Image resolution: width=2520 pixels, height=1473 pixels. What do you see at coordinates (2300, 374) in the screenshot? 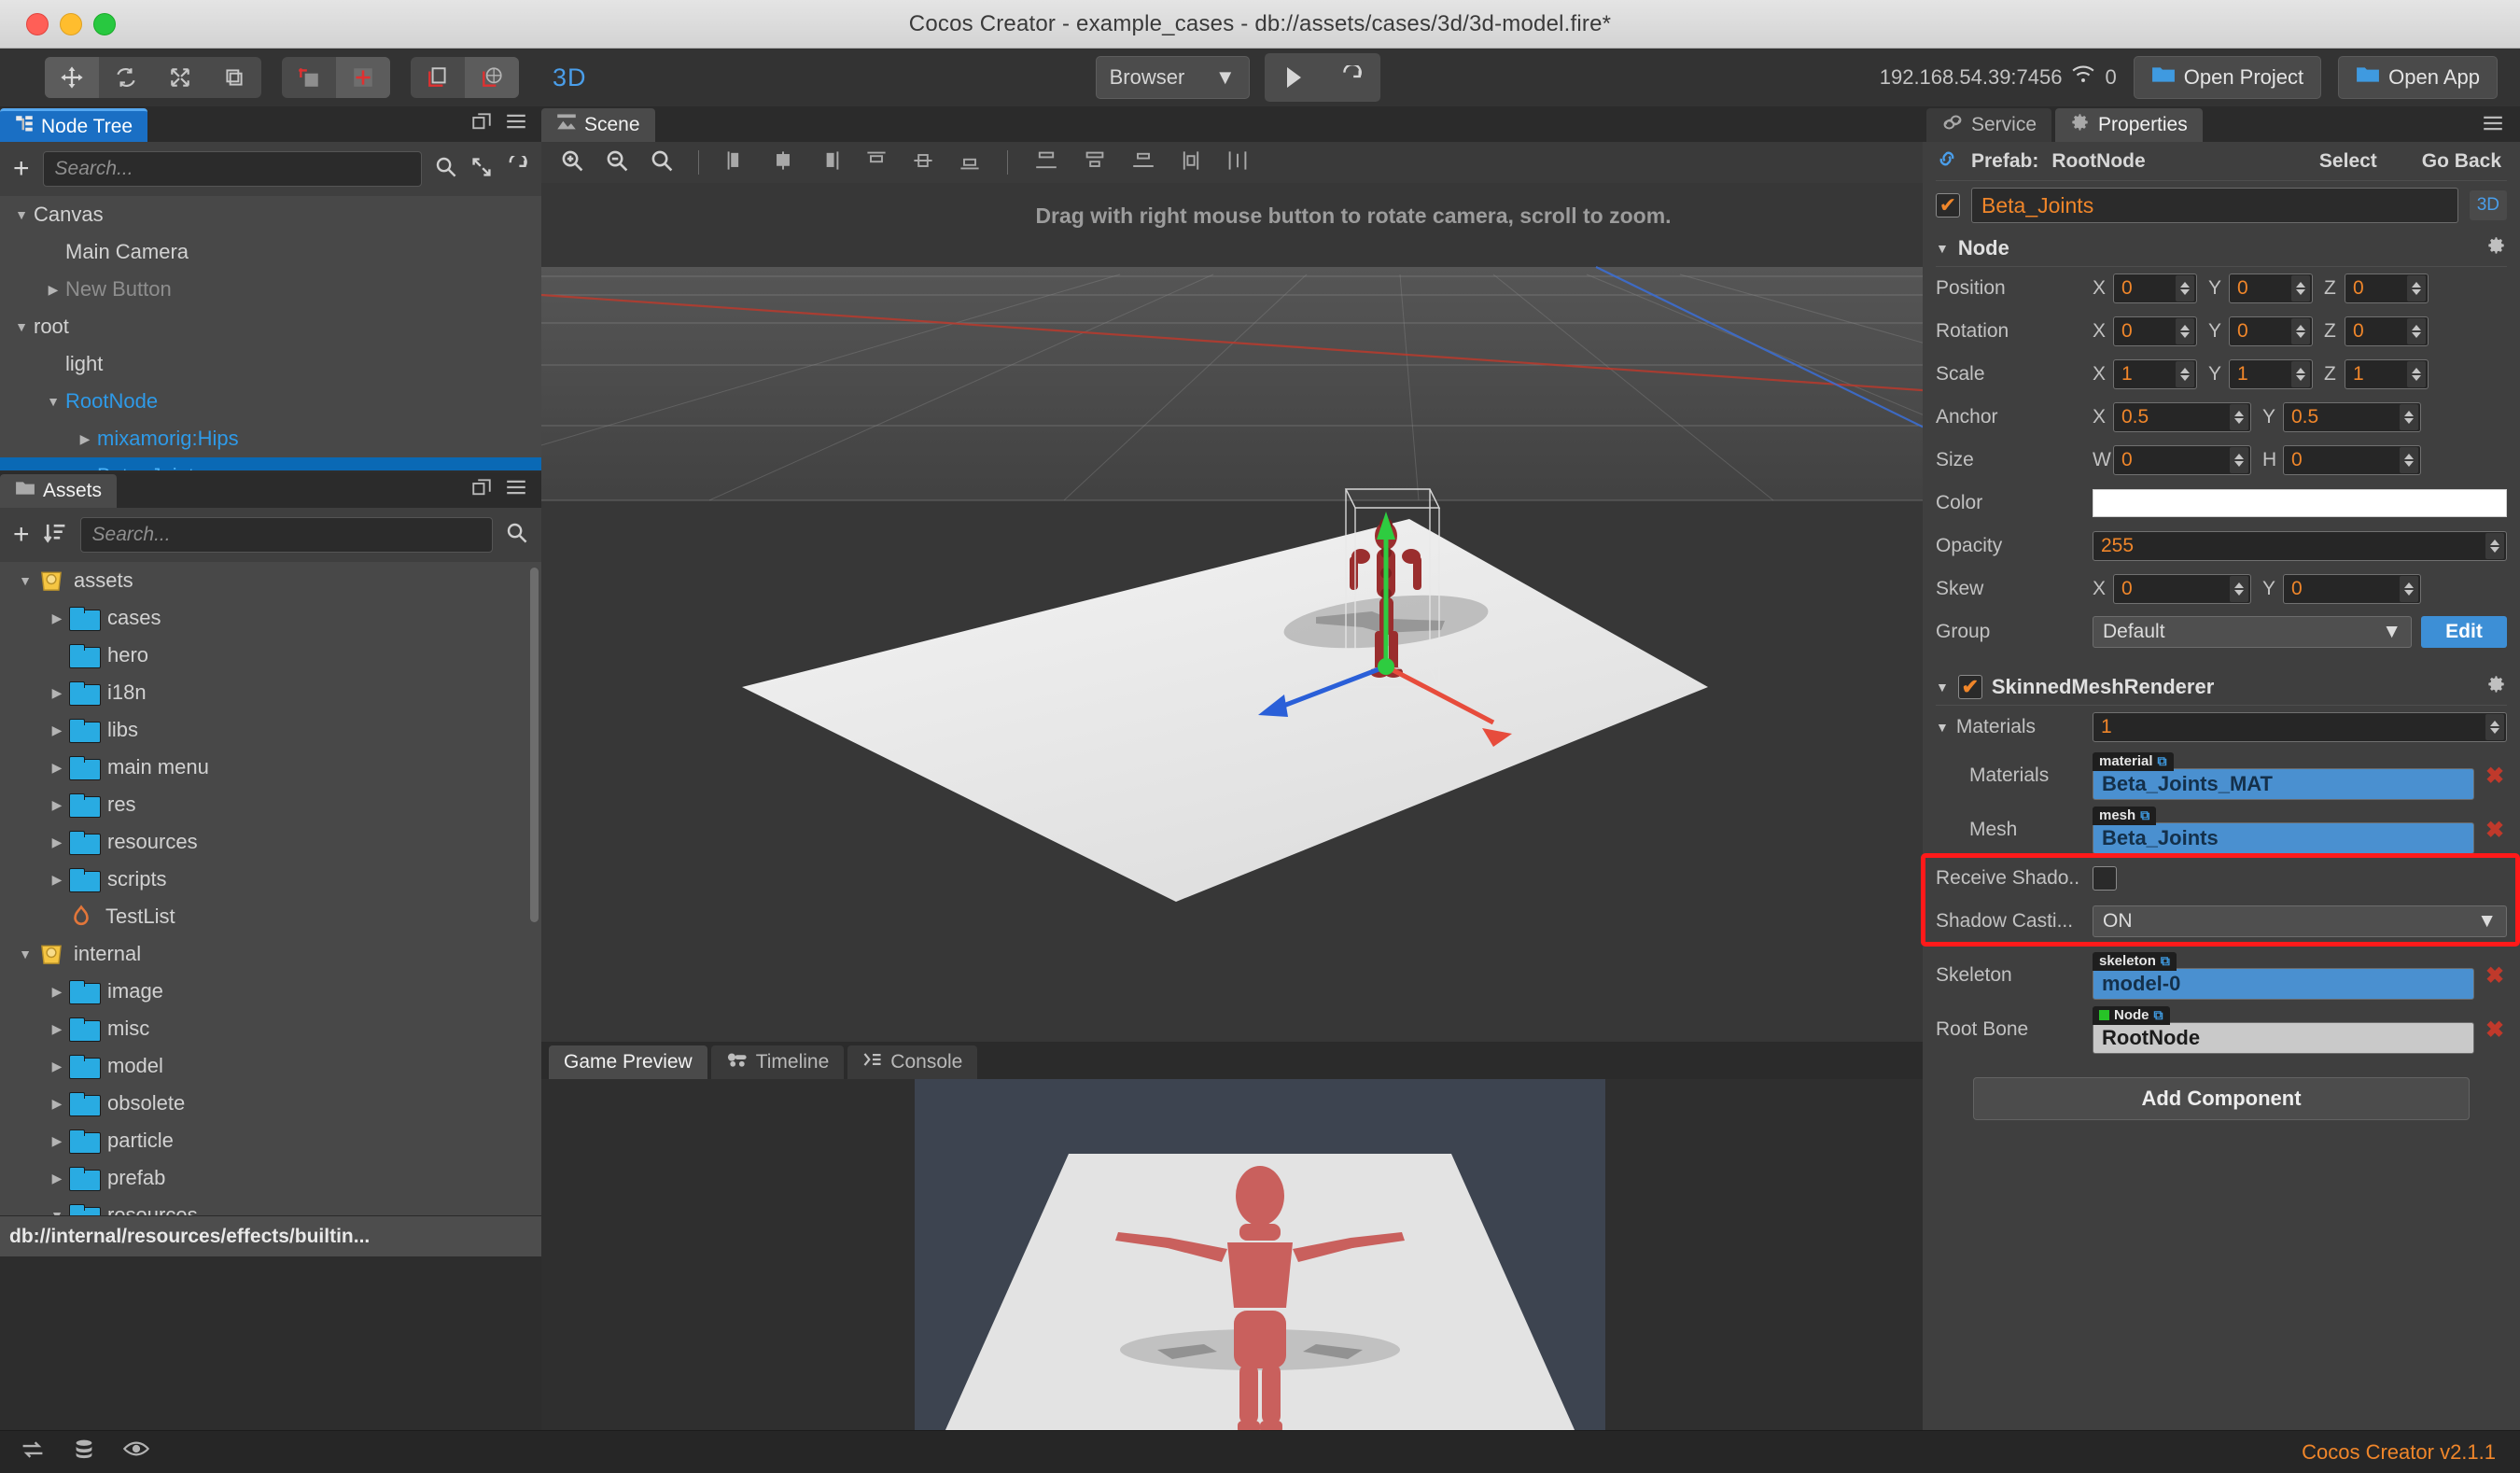
I see `scale-y-stepper` at bounding box center [2300, 374].